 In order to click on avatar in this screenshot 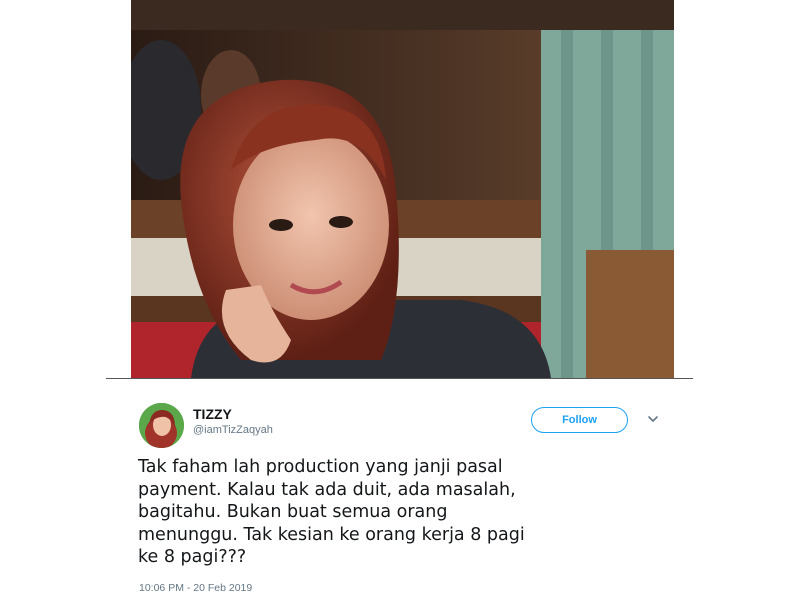, I will do `click(161, 425)`.